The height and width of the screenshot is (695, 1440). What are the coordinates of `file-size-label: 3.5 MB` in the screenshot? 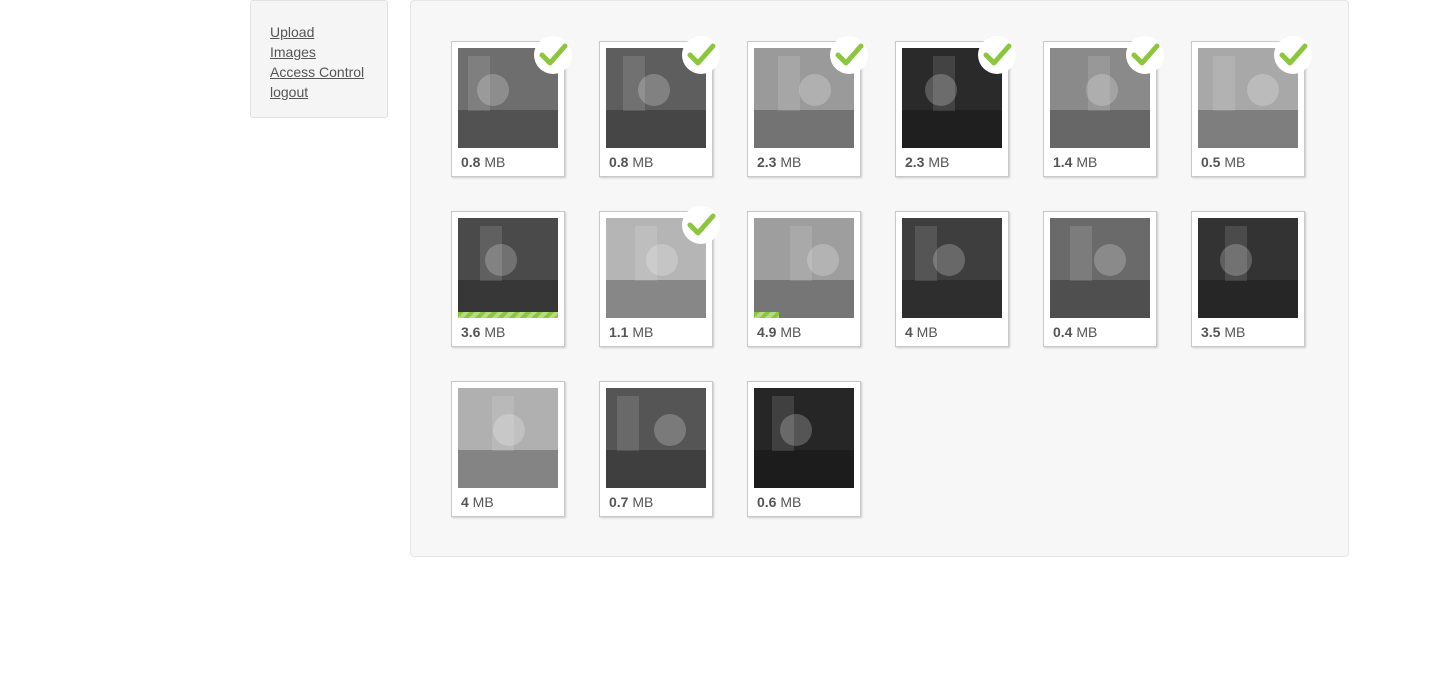 It's located at (1223, 332).